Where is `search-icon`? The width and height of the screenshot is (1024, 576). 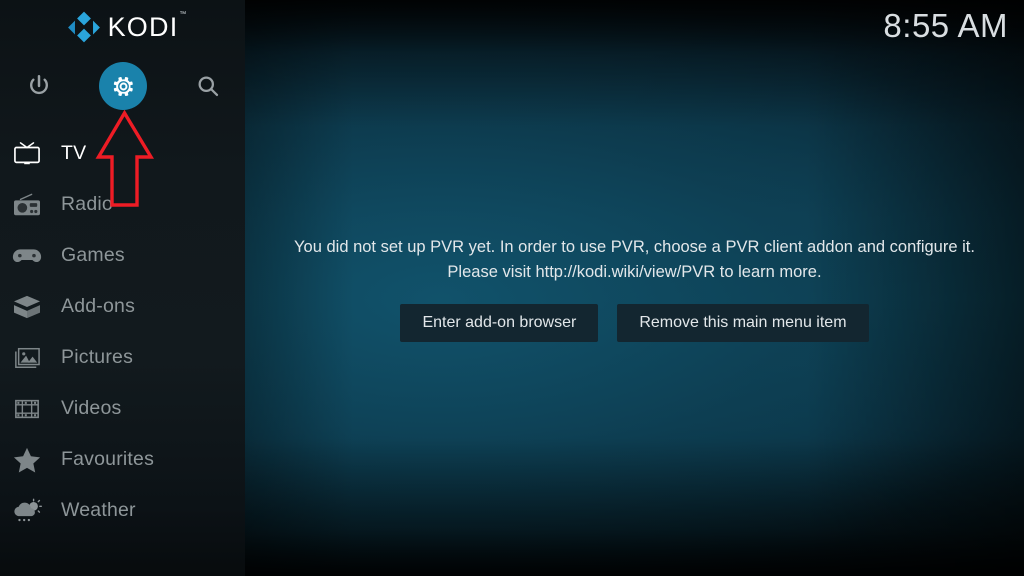 search-icon is located at coordinates (208, 86).